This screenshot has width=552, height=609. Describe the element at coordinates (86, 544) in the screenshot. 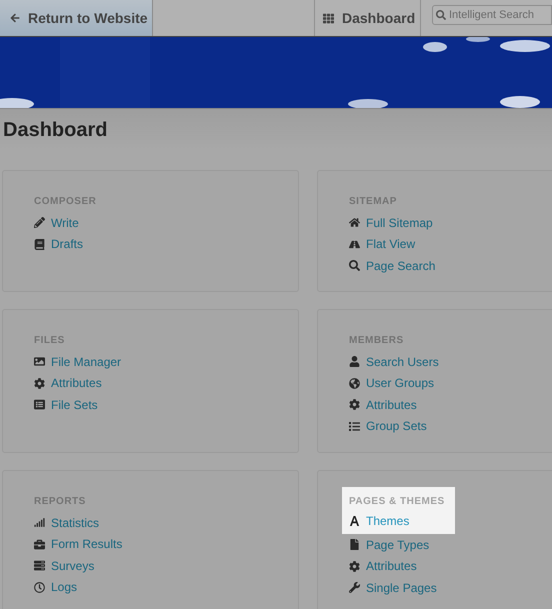

I see `menu-link: Form Results` at that location.